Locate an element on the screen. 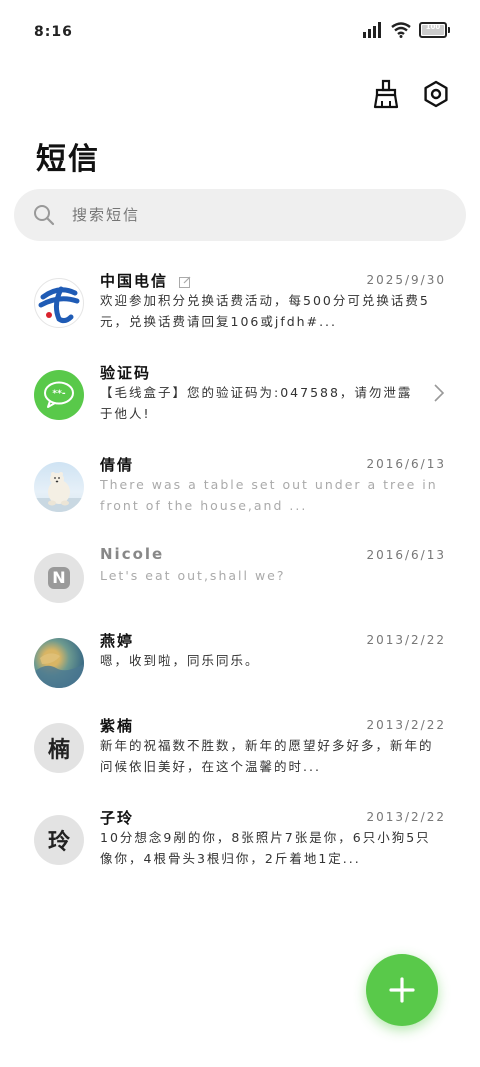 The height and width of the screenshot is (1067, 480). message-thread: **- 验证码 【毛线盒子】您的验证码为:047588，请勿泄露于他人! is located at coordinates (240, 402).